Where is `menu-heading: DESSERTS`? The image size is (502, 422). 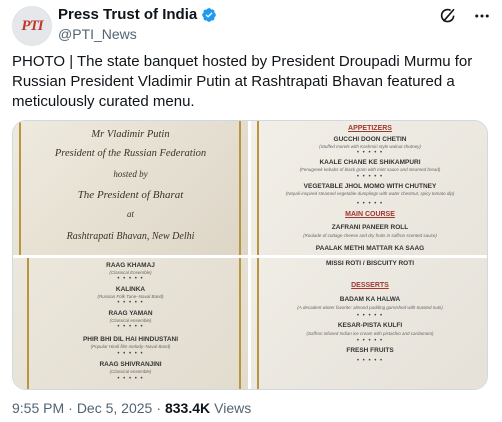
menu-heading: DESSERTS is located at coordinates (370, 285).